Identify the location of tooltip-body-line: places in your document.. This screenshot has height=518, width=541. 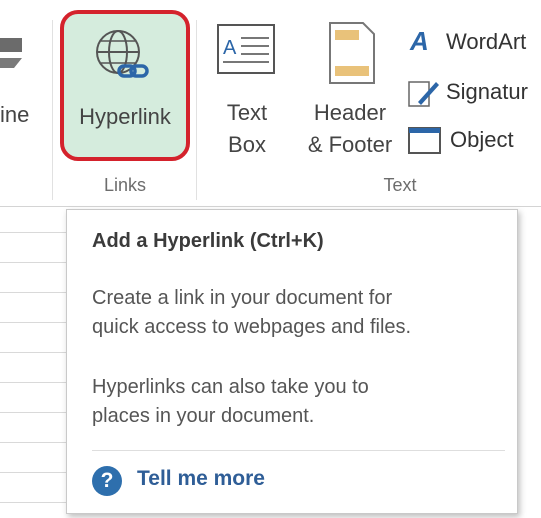
(203, 416).